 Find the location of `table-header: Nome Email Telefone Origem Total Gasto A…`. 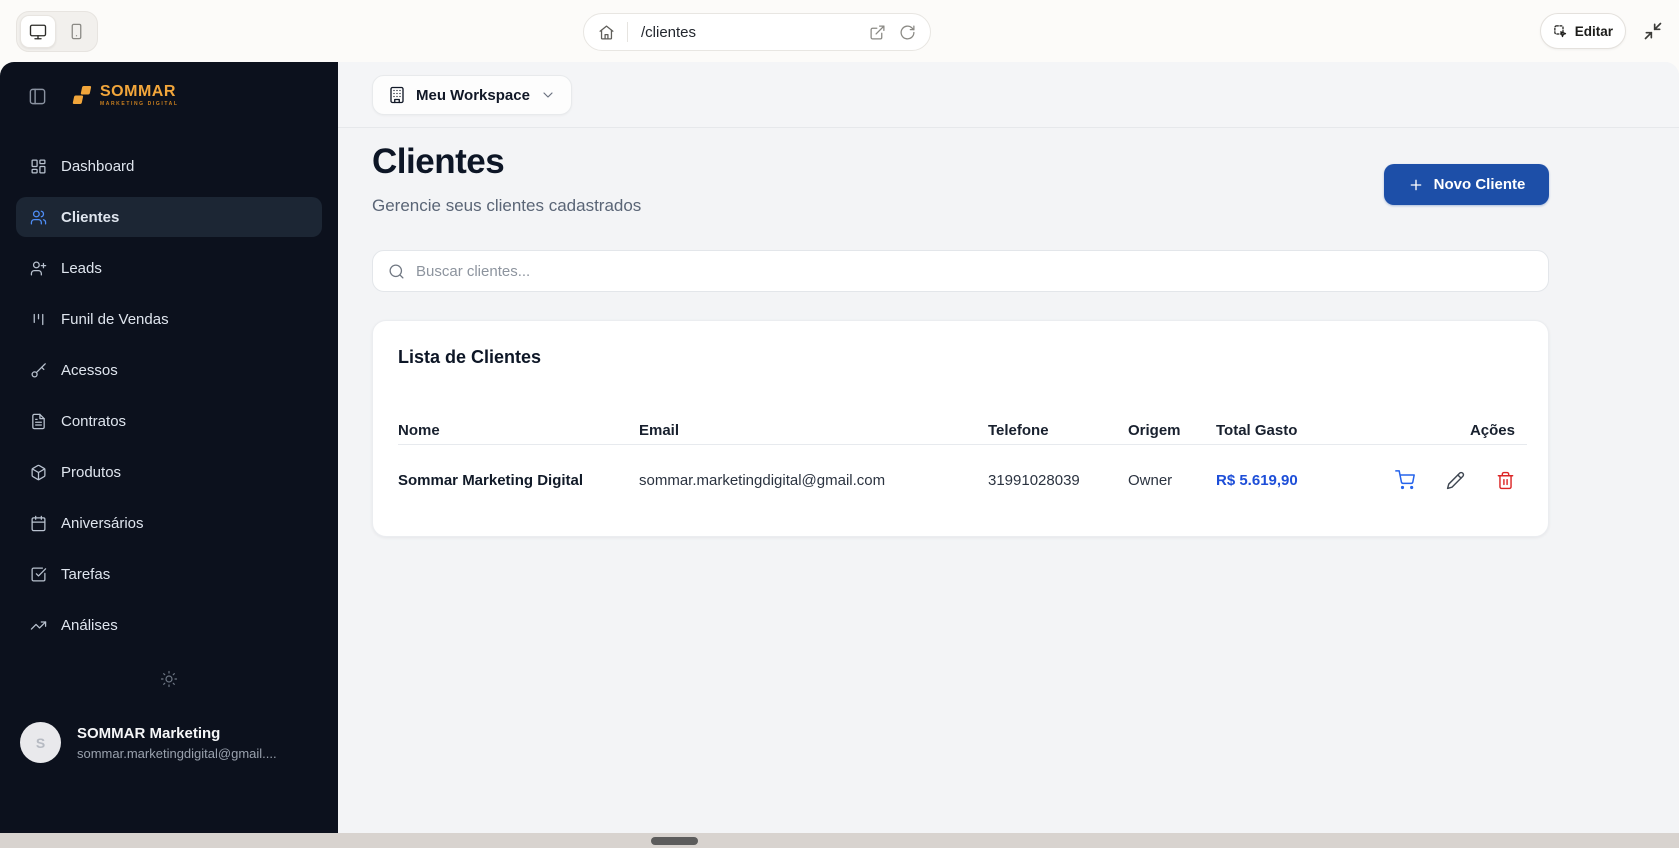

table-header: Nome Email Telefone Origem Total Gasto A… is located at coordinates (962, 430).